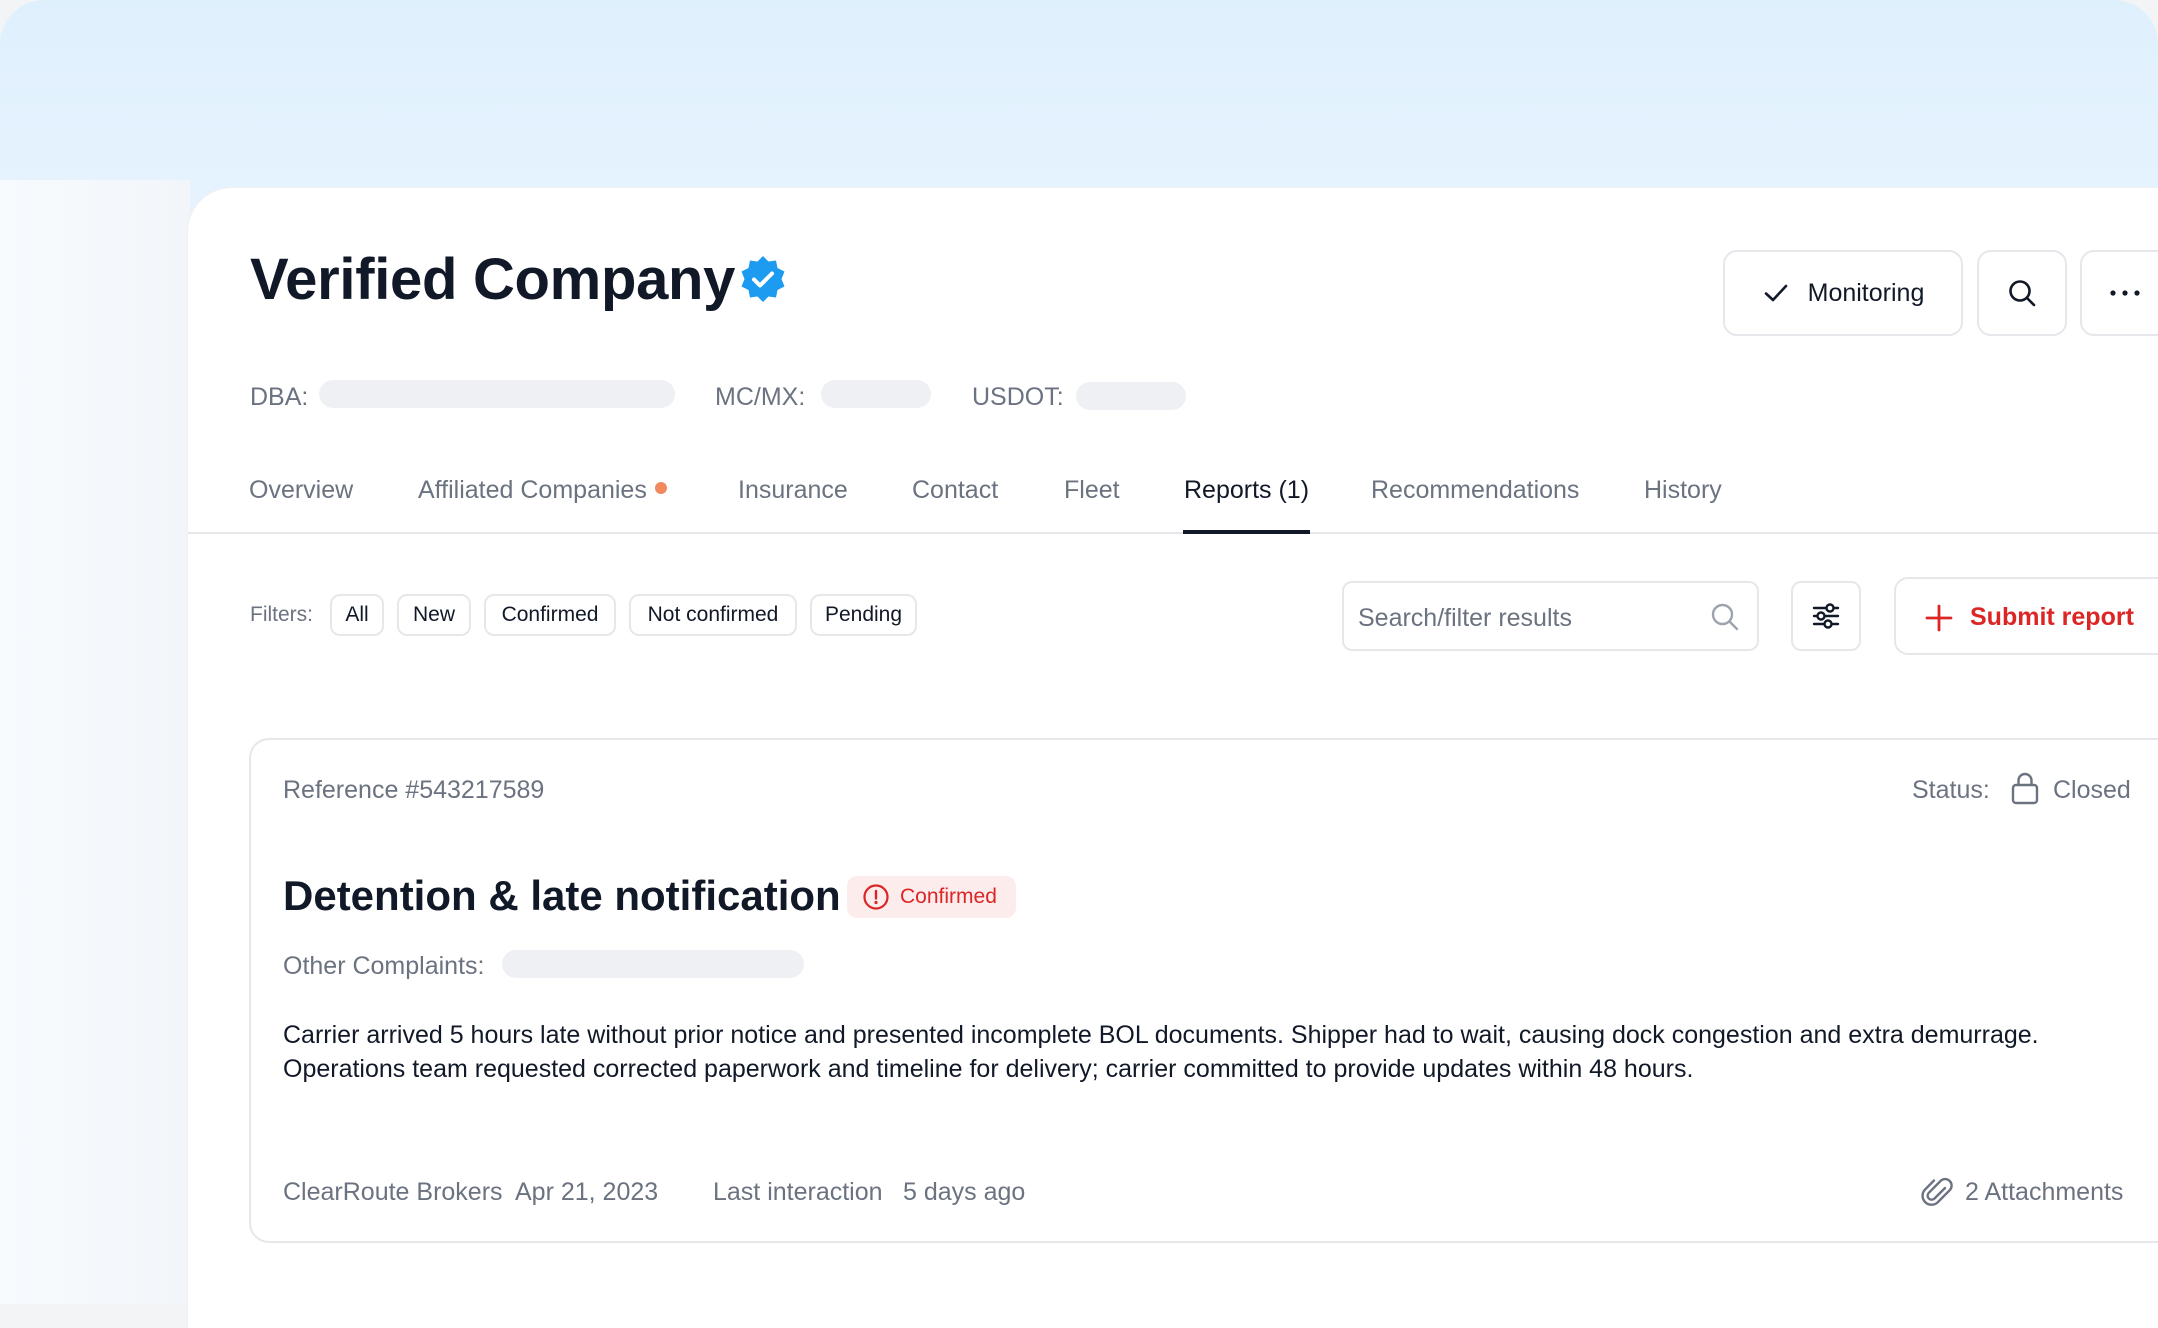 This screenshot has height=1328, width=2158. I want to click on tabs-divider, so click(1173, 533).